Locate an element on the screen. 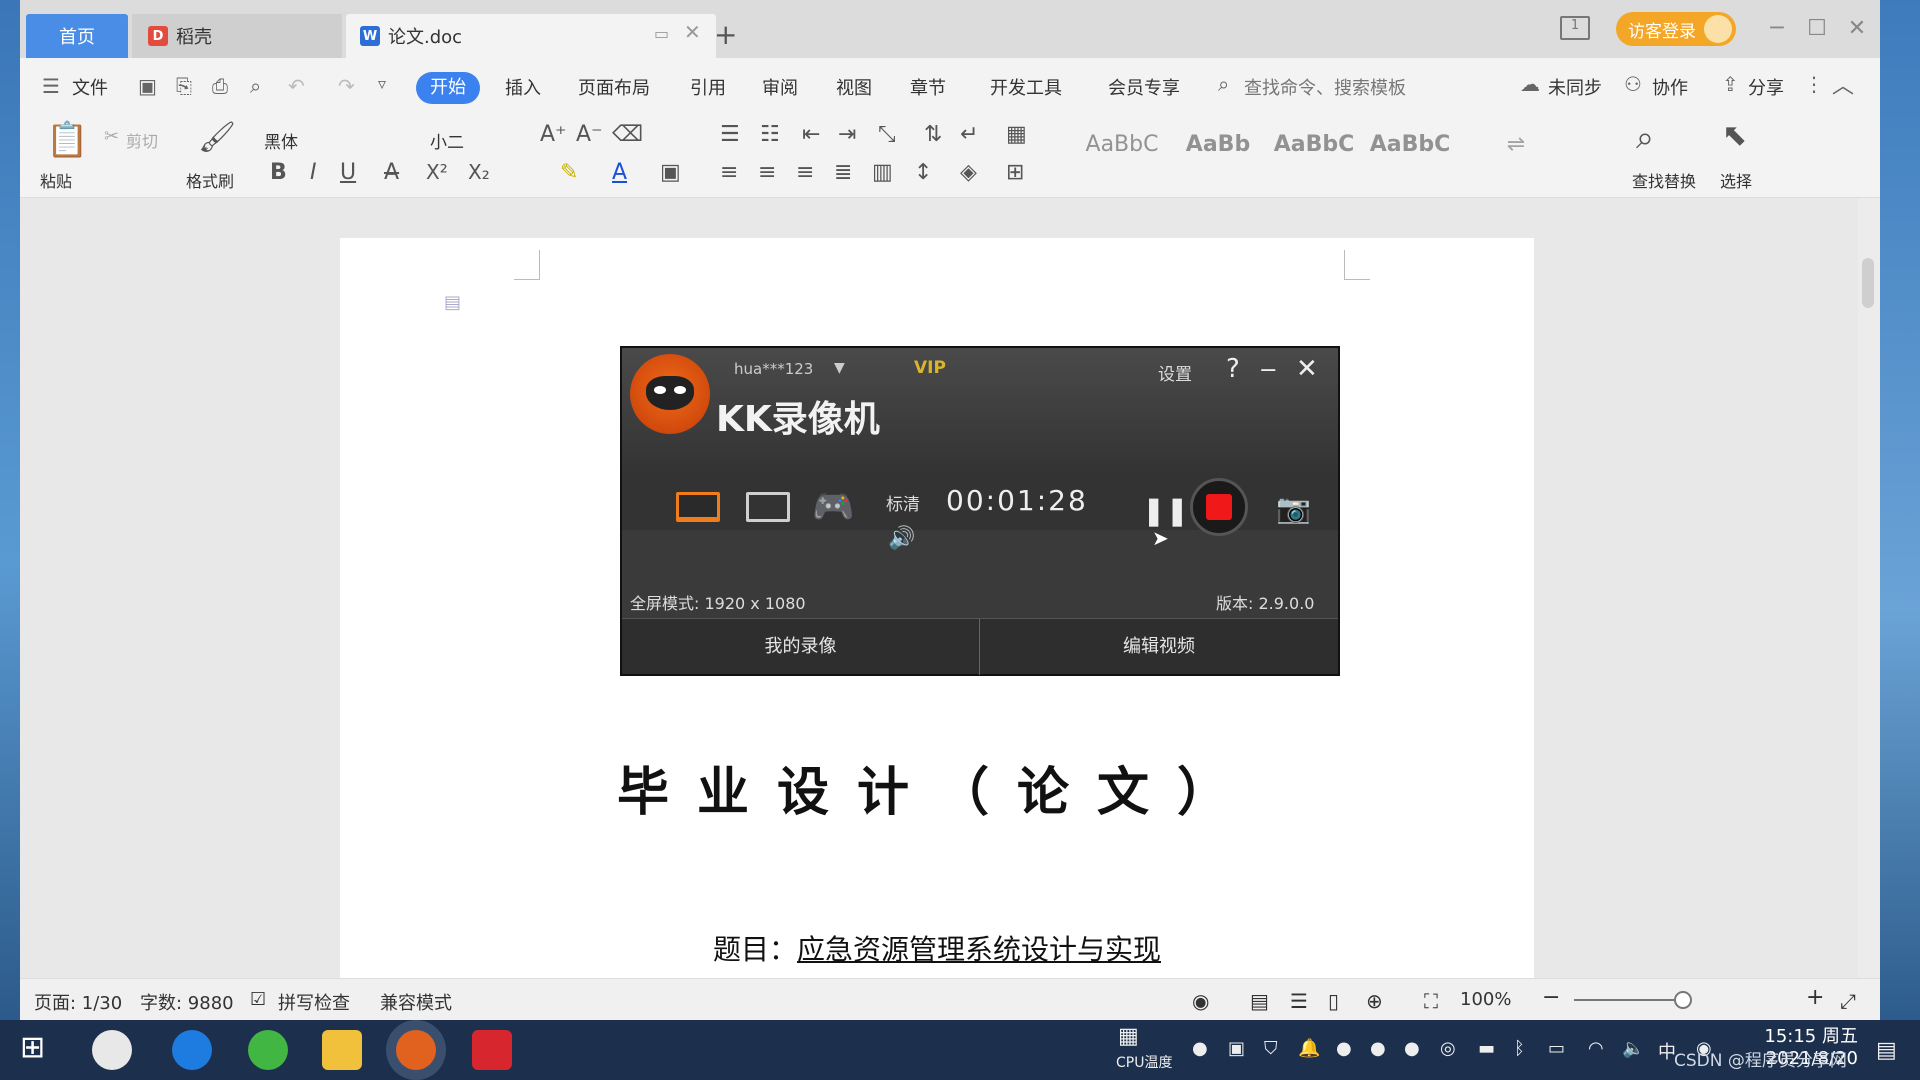 This screenshot has width=1920, height=1080. quick-access-dropdown-icon: ▿ is located at coordinates (382, 83).